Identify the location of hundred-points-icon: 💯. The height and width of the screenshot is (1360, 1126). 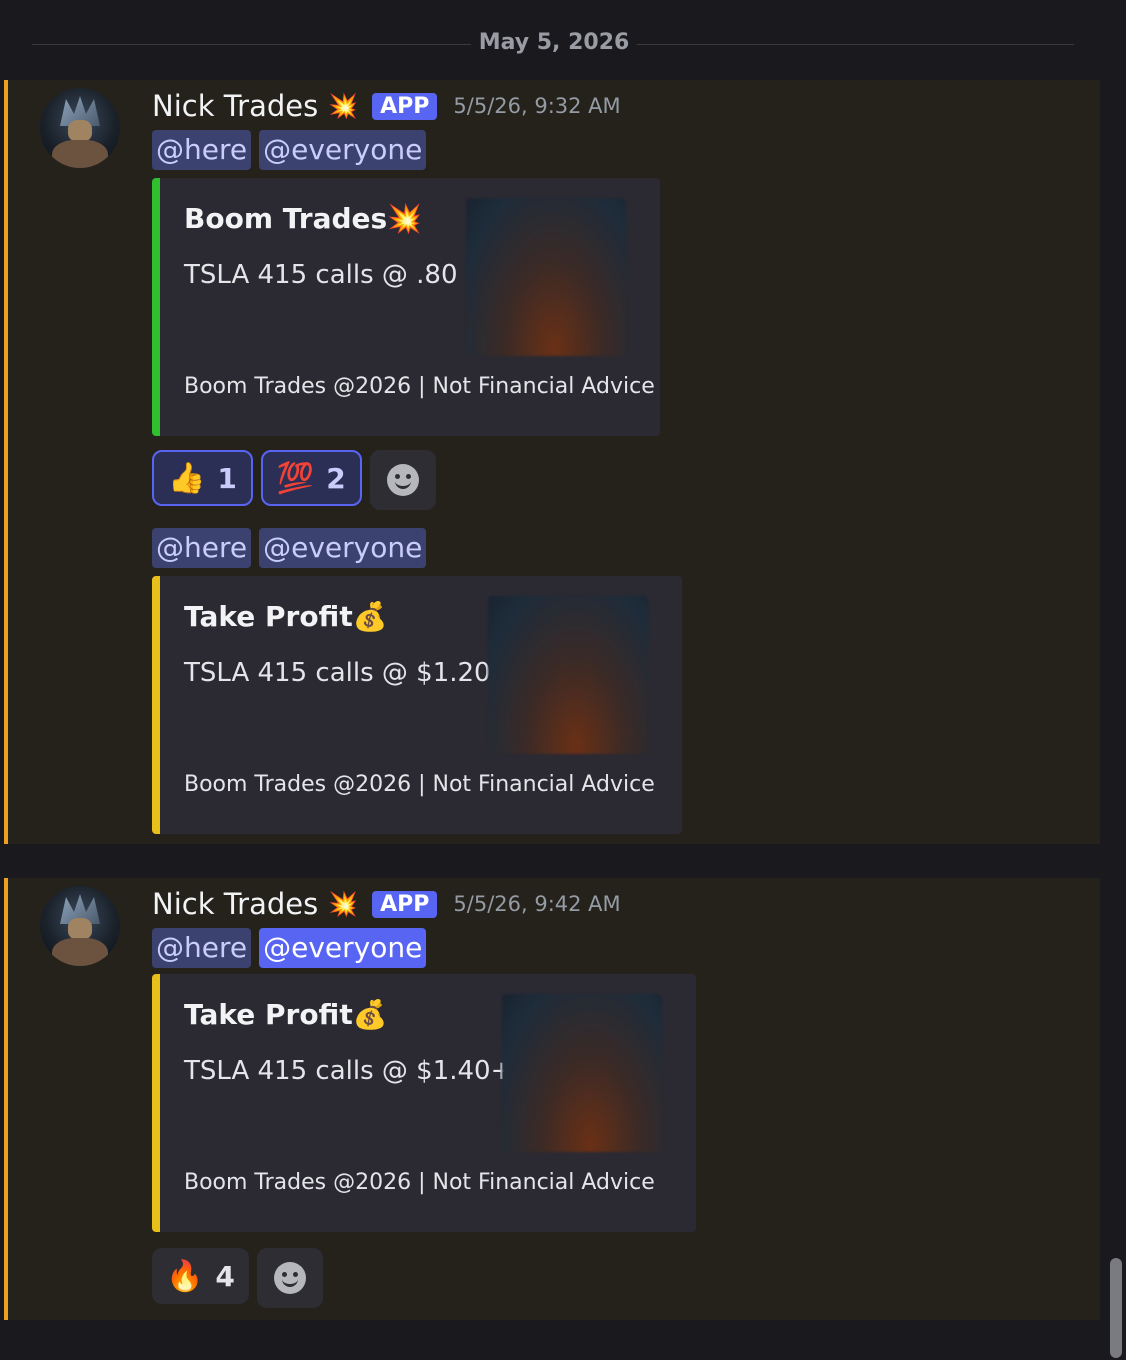
(295, 478).